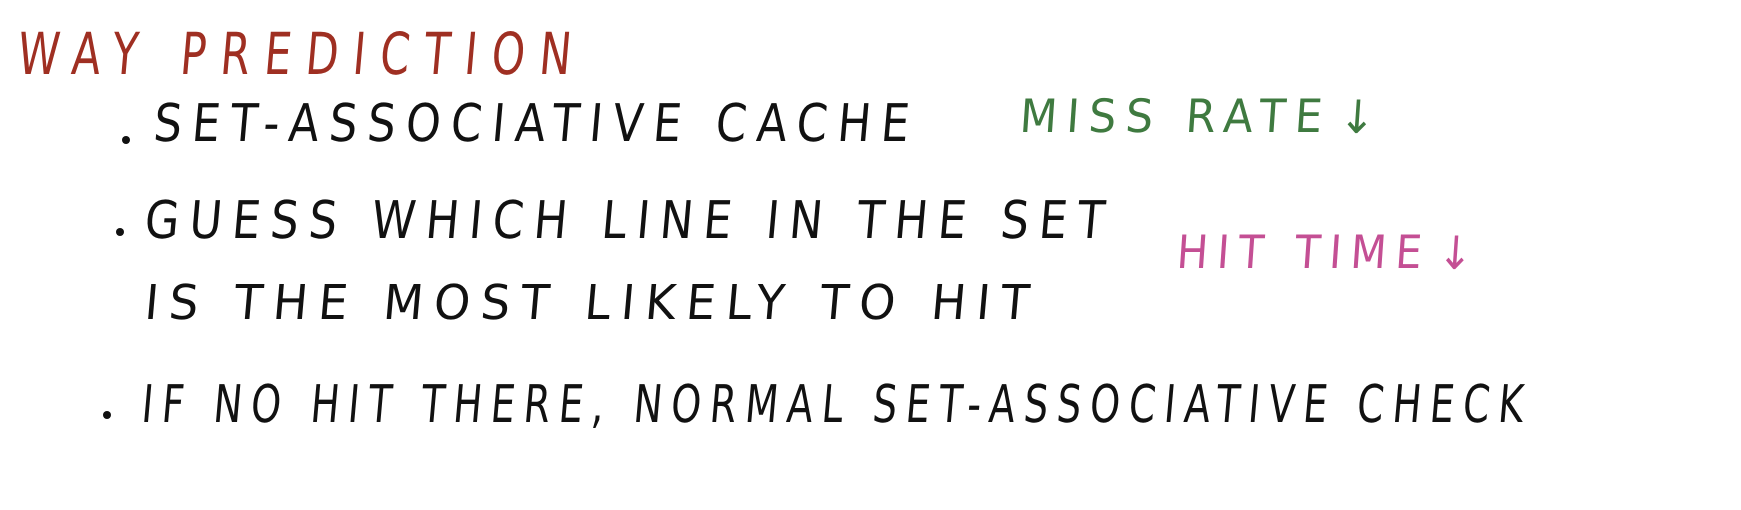 The width and height of the screenshot is (1741, 510). What do you see at coordinates (1176, 116) in the screenshot?
I see `miss-rate-label: MISS RATE` at bounding box center [1176, 116].